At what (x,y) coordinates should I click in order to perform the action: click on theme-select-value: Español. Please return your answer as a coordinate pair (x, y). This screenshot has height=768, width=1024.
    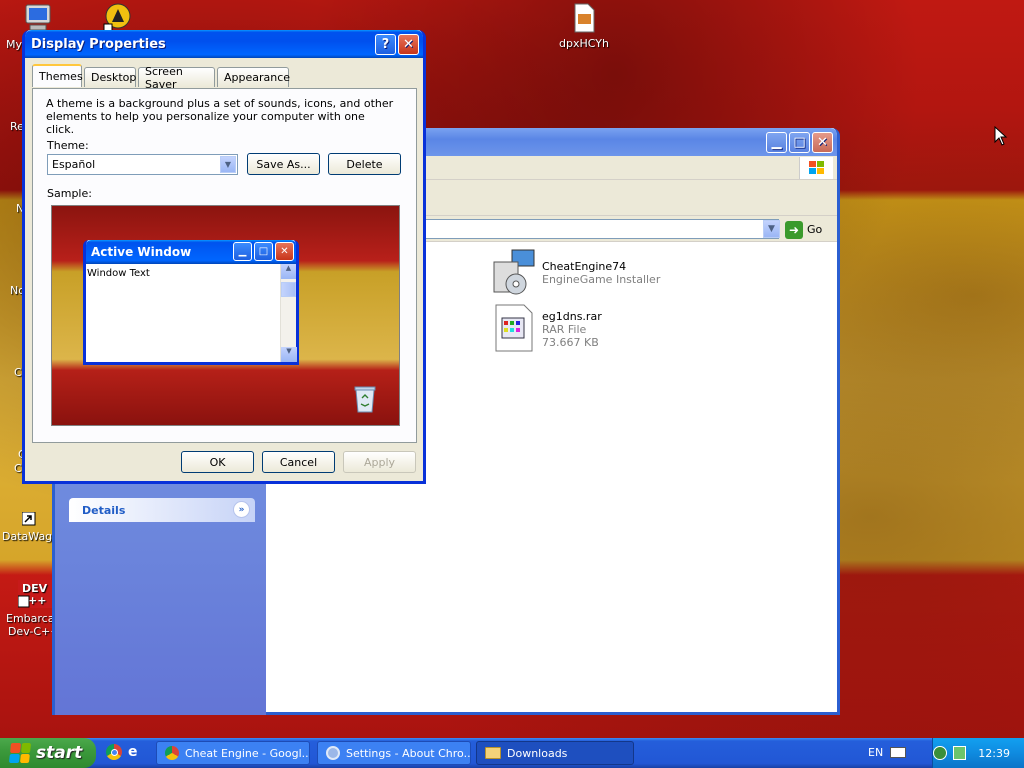
    Looking at the image, I should click on (74, 164).